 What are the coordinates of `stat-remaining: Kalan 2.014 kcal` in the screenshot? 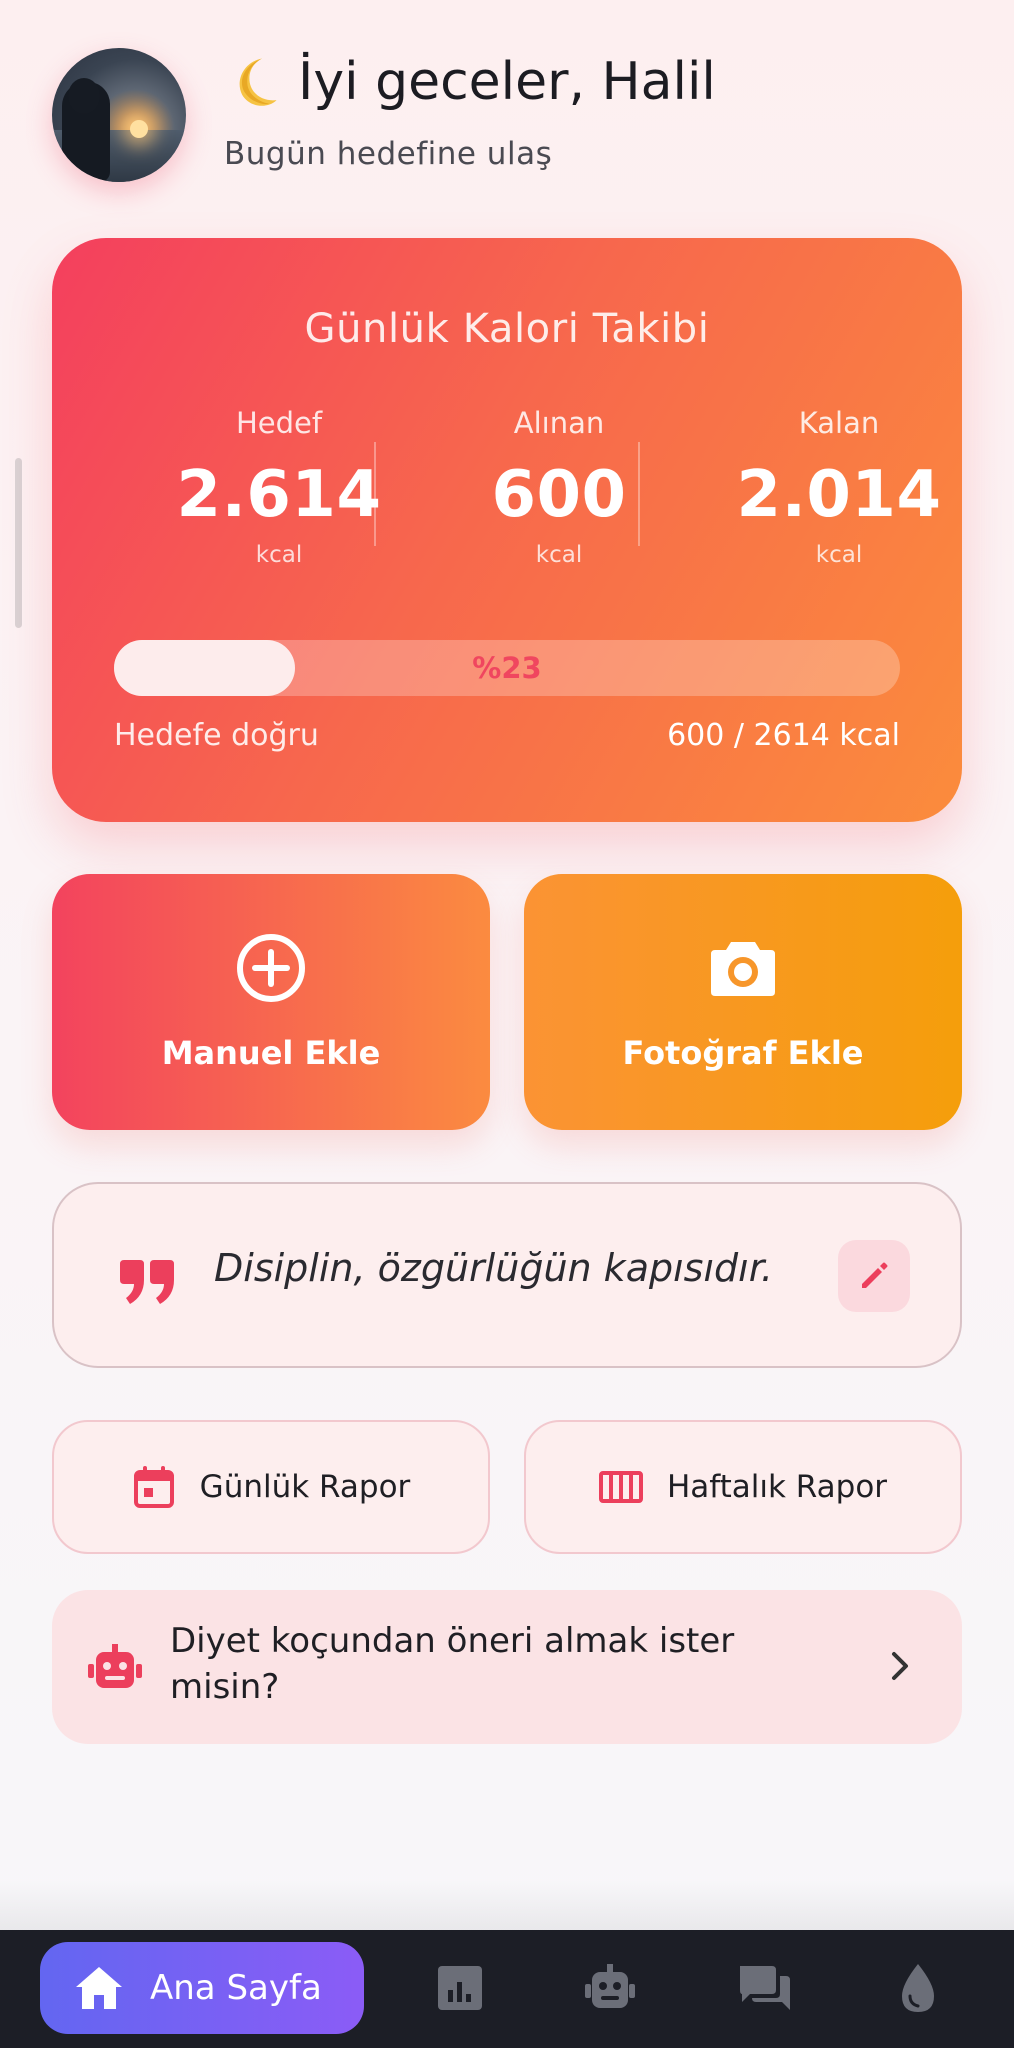 It's located at (839, 487).